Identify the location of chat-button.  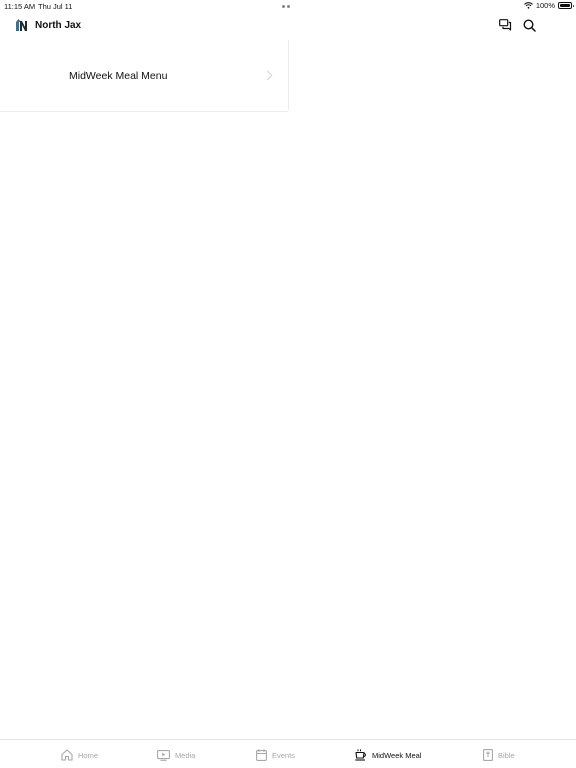
(505, 25).